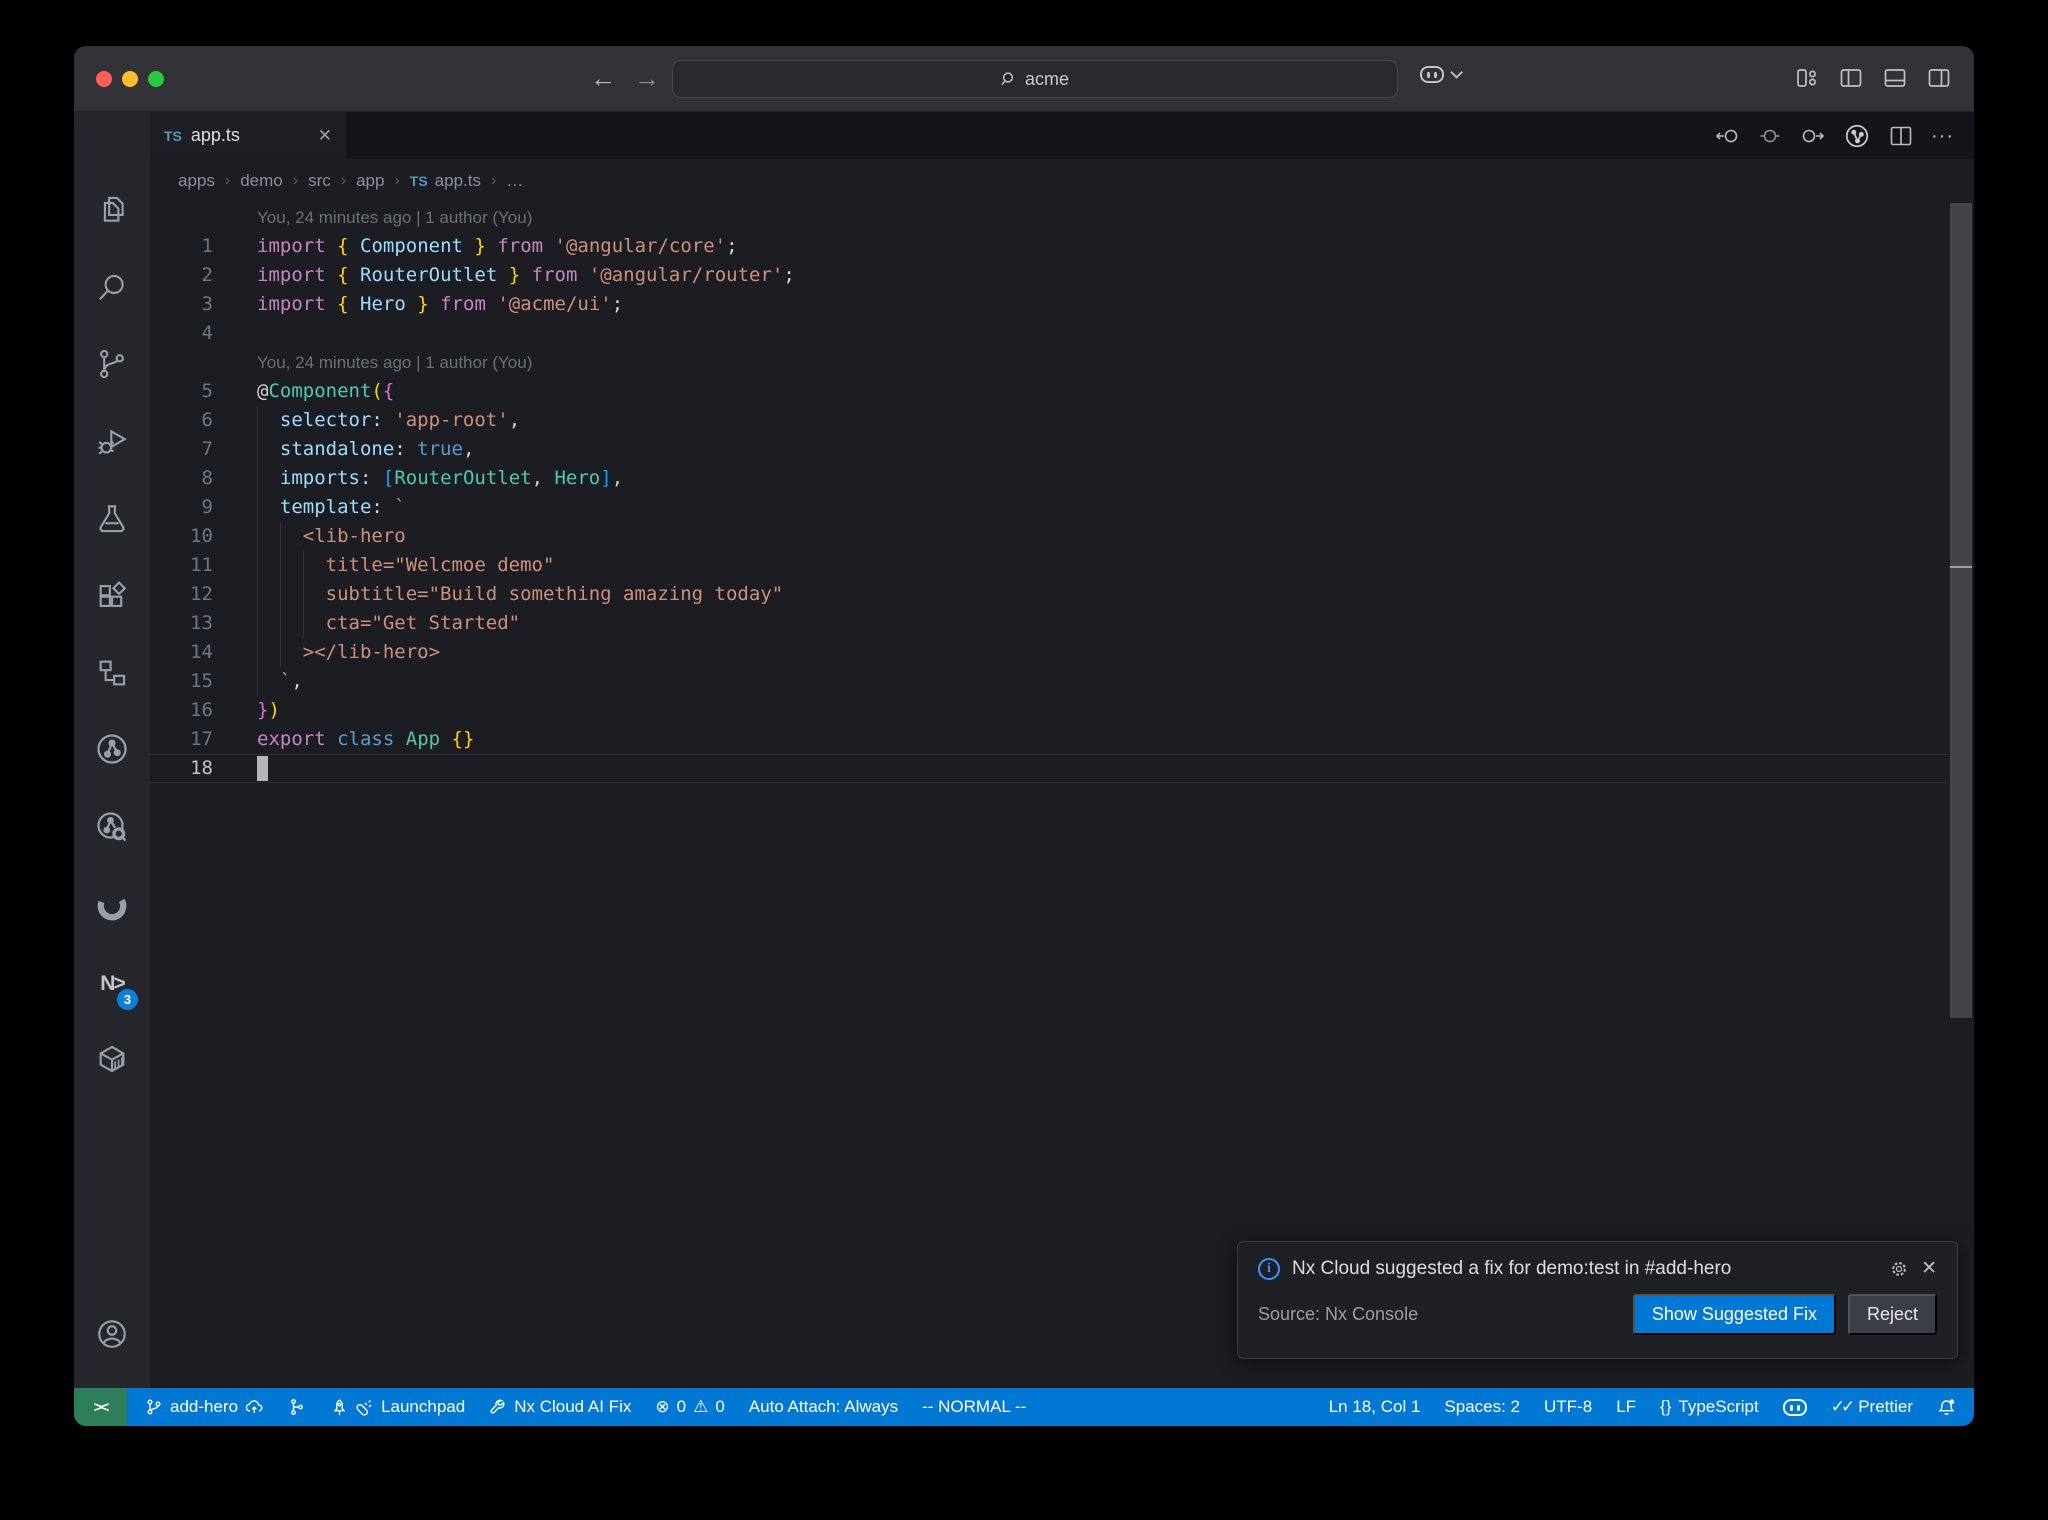 This screenshot has width=2048, height=1520. I want to click on code-text: ></lib-hero>, so click(349, 652).